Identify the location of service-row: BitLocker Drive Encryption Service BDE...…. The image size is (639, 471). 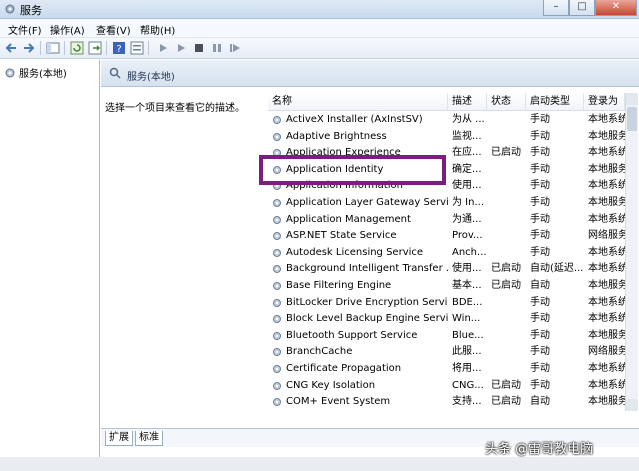
(446, 303).